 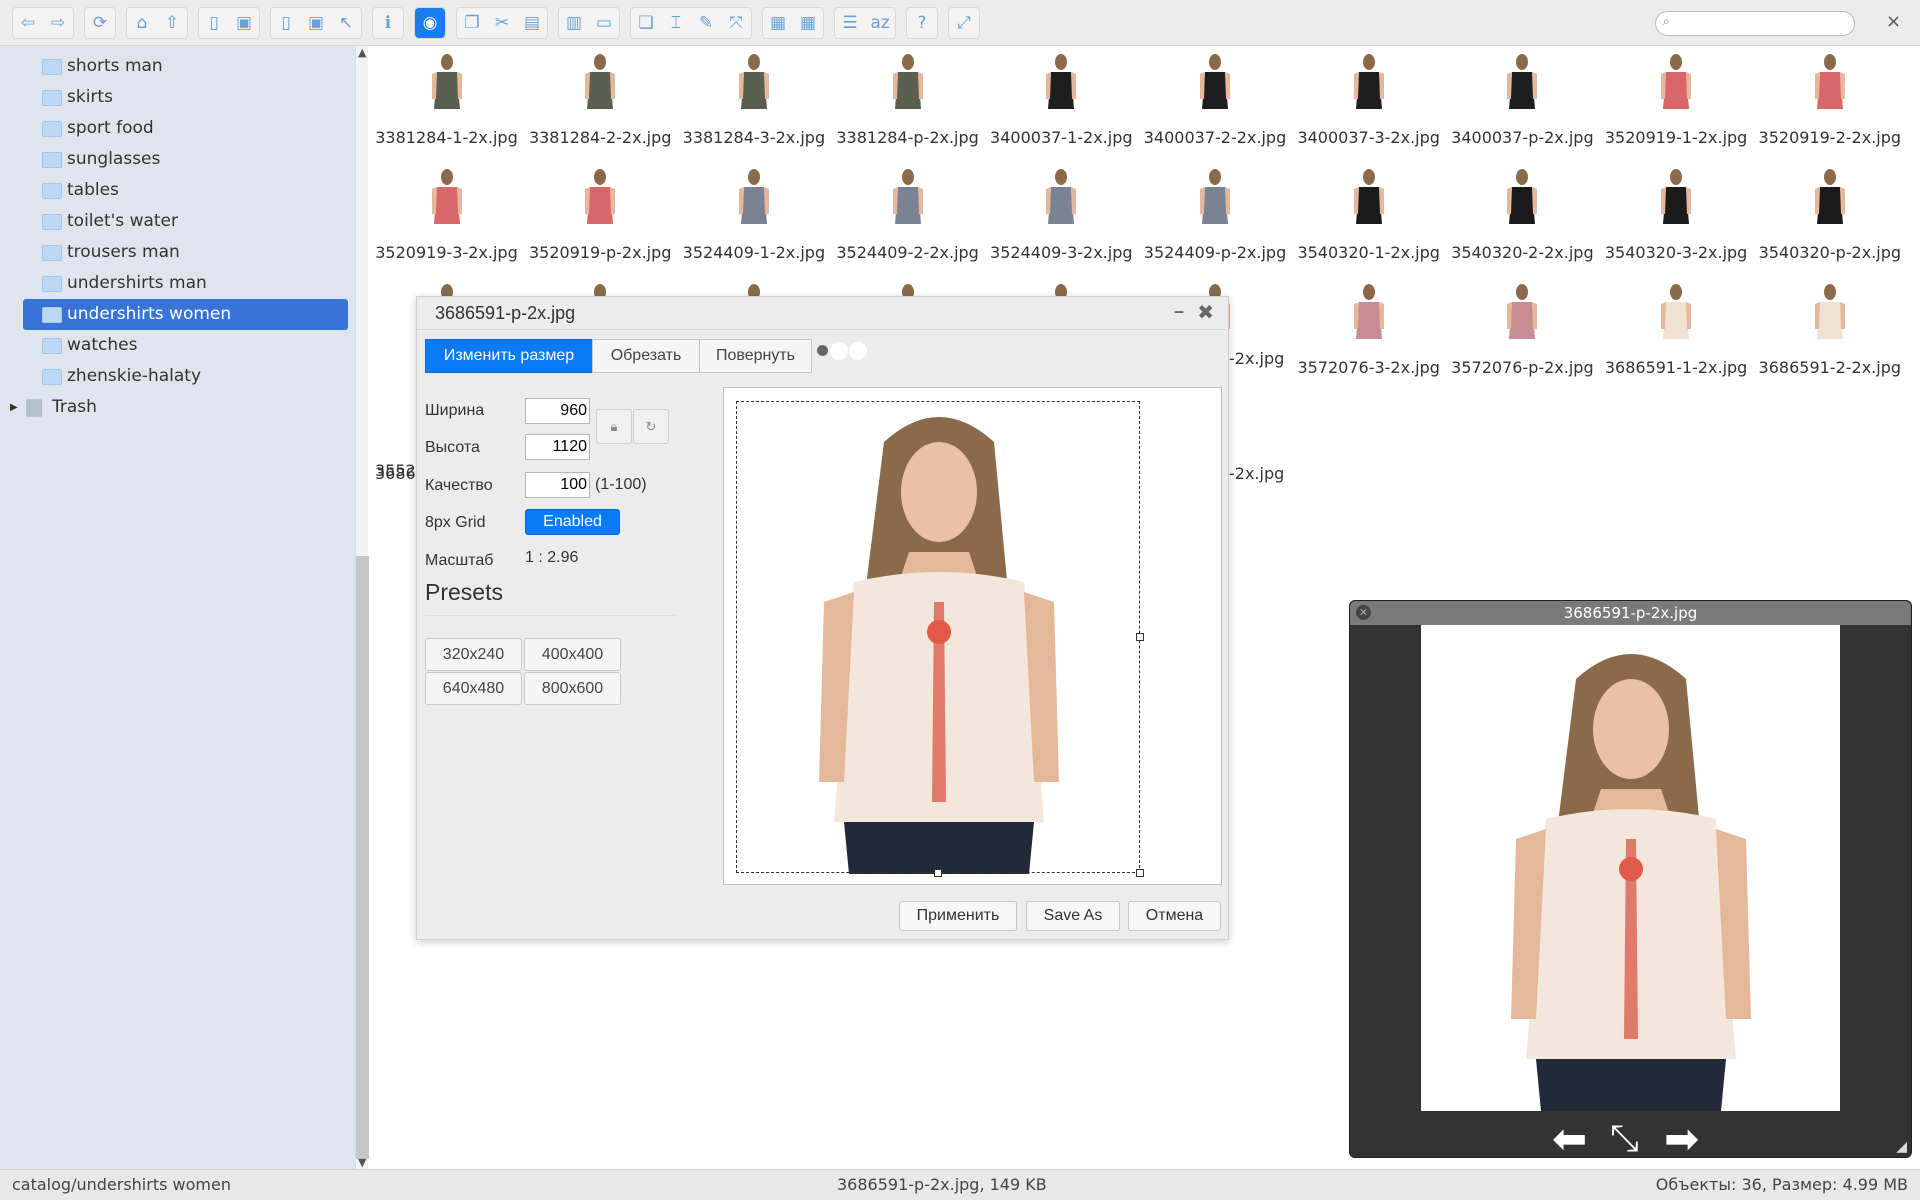 What do you see at coordinates (185, 190) in the screenshot?
I see `sidebar-item-tables: tables` at bounding box center [185, 190].